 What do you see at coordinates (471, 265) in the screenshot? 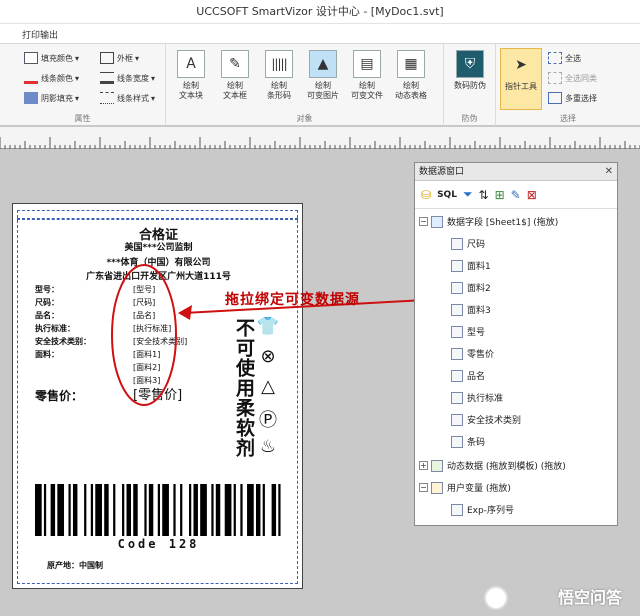
I see `tree-field-item: 面料1` at bounding box center [471, 265].